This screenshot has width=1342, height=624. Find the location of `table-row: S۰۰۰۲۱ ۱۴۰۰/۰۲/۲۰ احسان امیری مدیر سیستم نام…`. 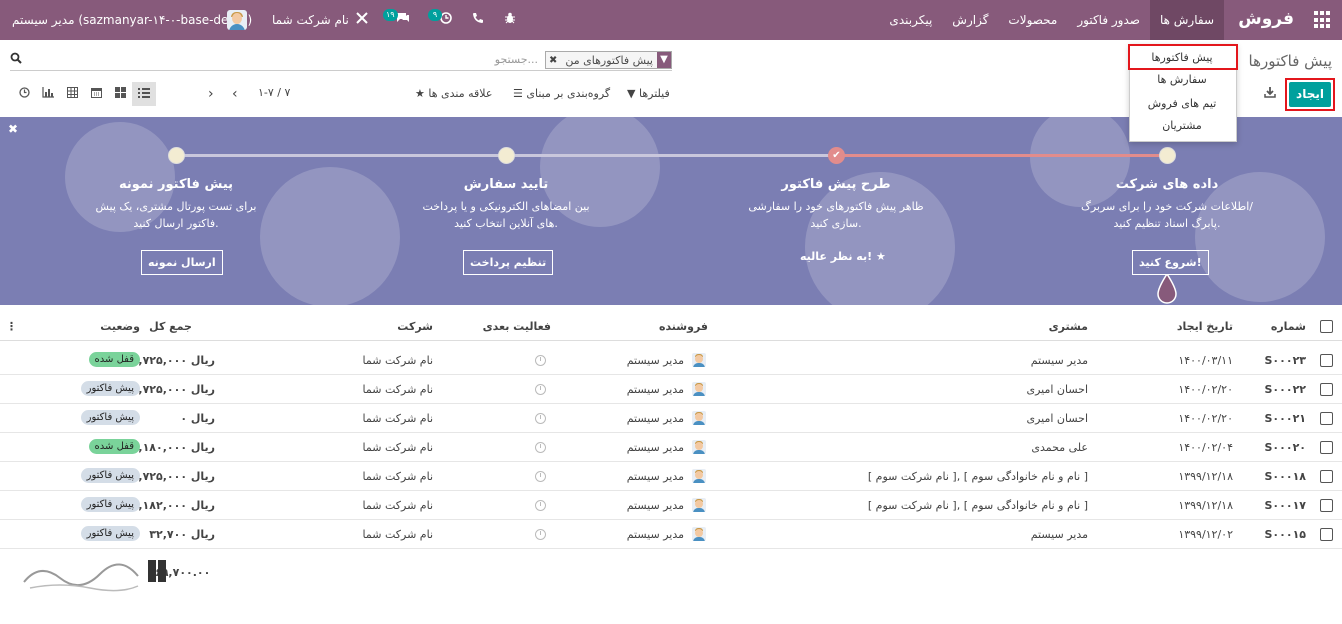

table-row: S۰۰۰۲۱ ۱۴۰۰/۰۲/۲۰ احسان امیری مدیر سیستم نام… is located at coordinates (671, 418).